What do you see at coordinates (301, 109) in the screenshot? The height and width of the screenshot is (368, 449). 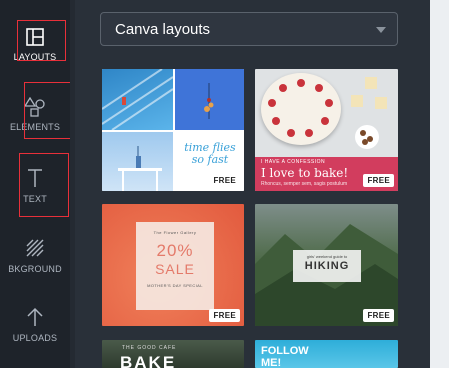 I see `photo-cake` at bounding box center [301, 109].